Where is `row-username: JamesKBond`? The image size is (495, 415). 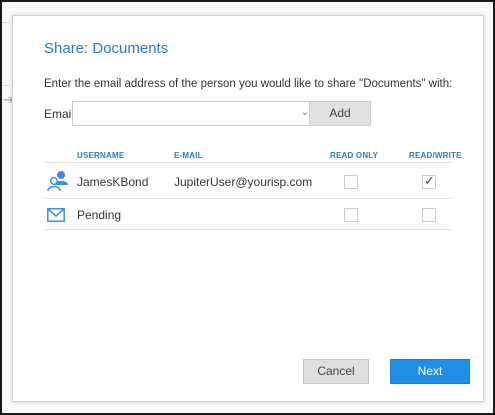
row-username: JamesKBond is located at coordinates (113, 182).